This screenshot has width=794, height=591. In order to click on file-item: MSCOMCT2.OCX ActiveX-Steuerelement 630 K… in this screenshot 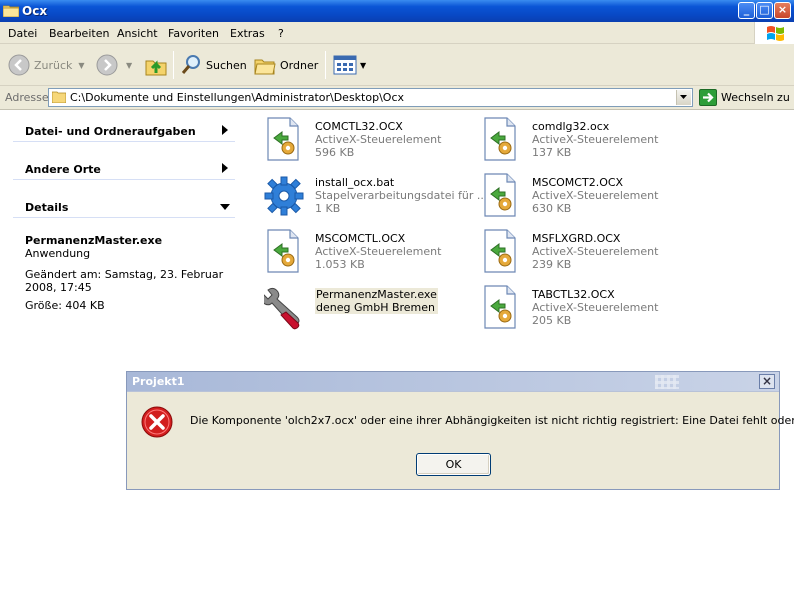, I will do `click(582, 196)`.